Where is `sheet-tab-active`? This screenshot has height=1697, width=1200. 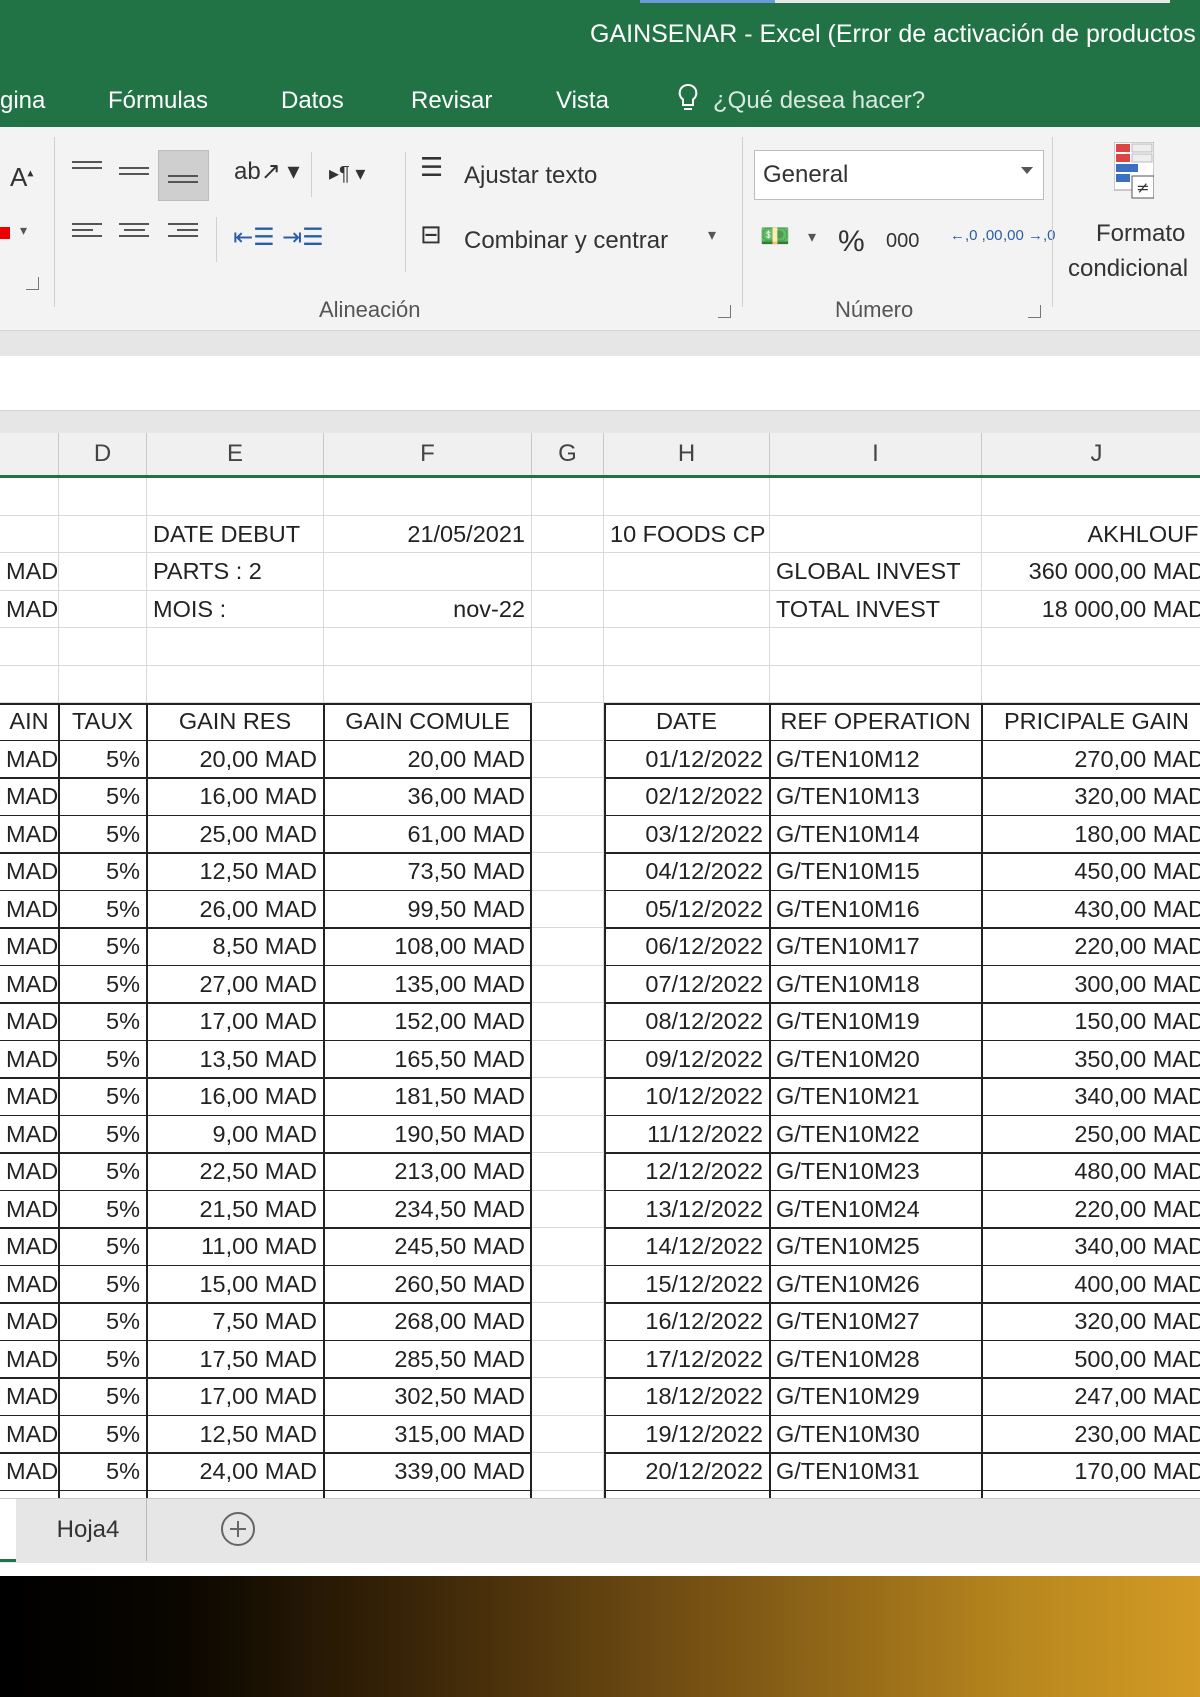
sheet-tab-active is located at coordinates (8, 1530).